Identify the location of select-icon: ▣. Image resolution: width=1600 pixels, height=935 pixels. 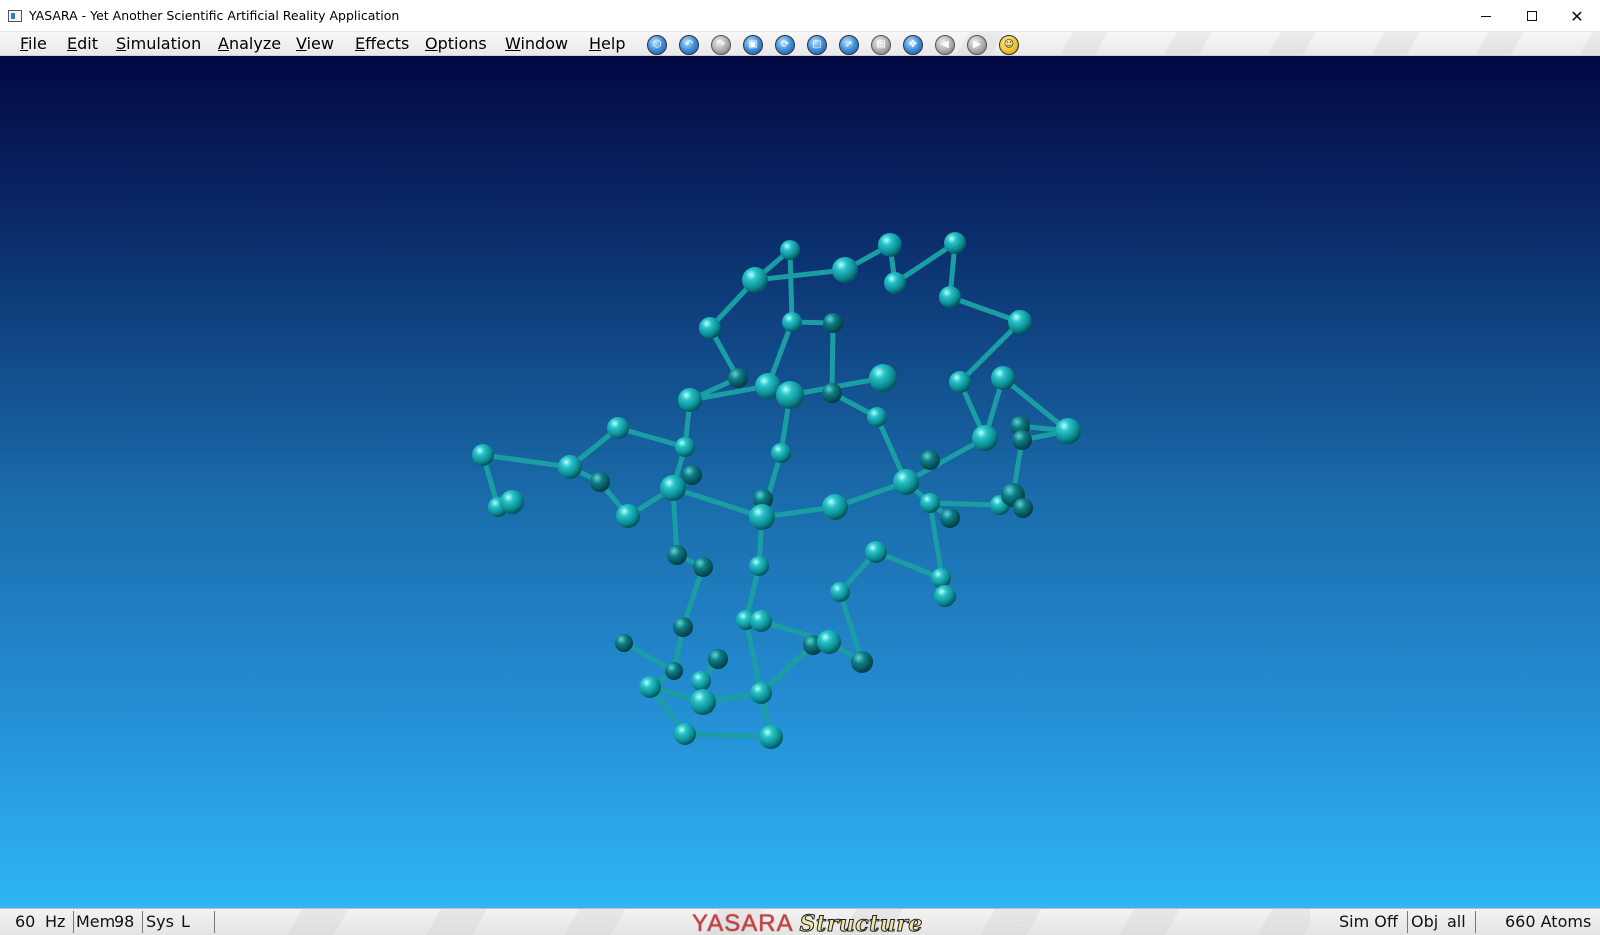
(753, 45).